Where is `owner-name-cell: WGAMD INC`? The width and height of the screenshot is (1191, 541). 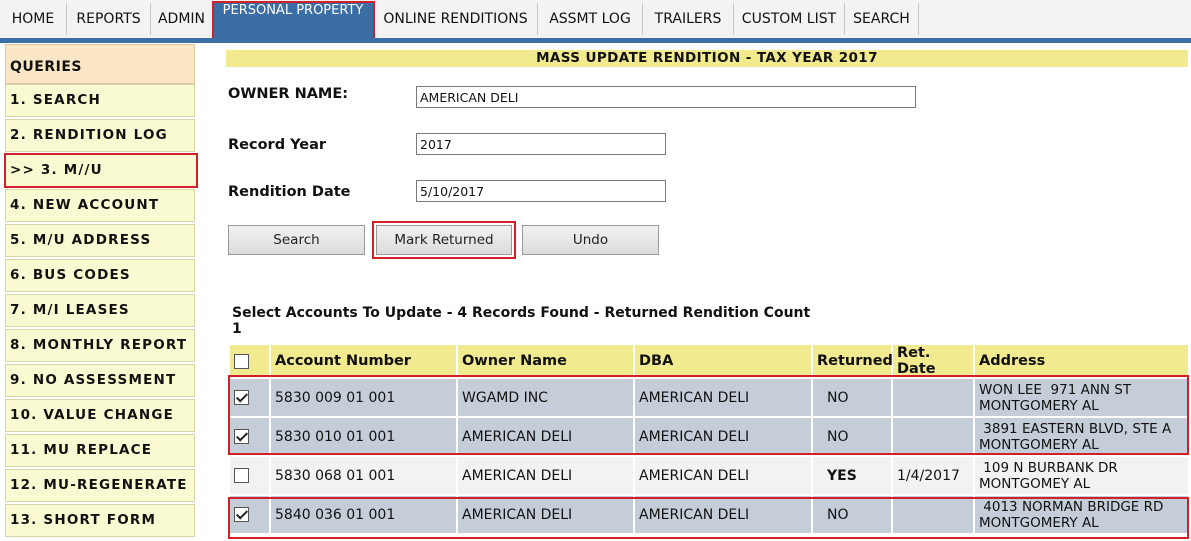 owner-name-cell: WGAMD INC is located at coordinates (545, 397).